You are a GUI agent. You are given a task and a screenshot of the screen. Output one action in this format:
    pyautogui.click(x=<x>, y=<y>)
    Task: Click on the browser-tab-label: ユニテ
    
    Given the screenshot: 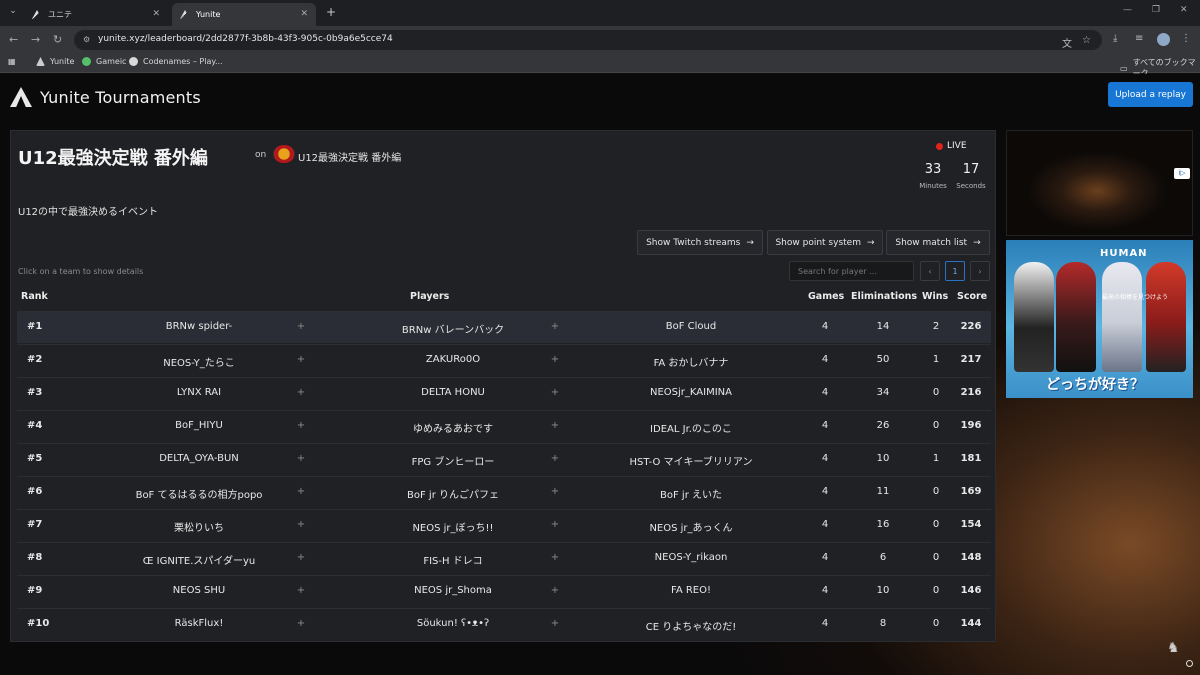 What is the action you would take?
    pyautogui.click(x=60, y=14)
    